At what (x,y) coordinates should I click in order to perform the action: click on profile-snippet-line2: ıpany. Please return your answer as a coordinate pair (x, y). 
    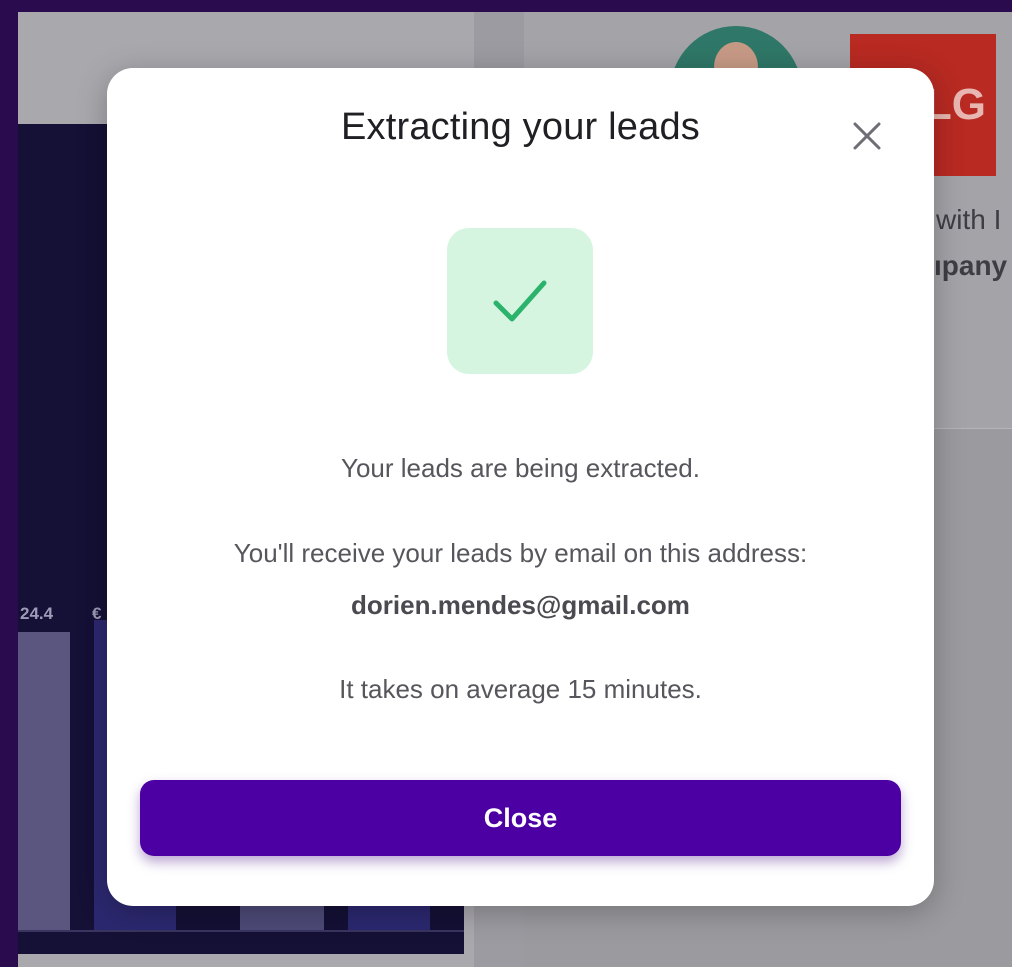
    Looking at the image, I should click on (971, 265).